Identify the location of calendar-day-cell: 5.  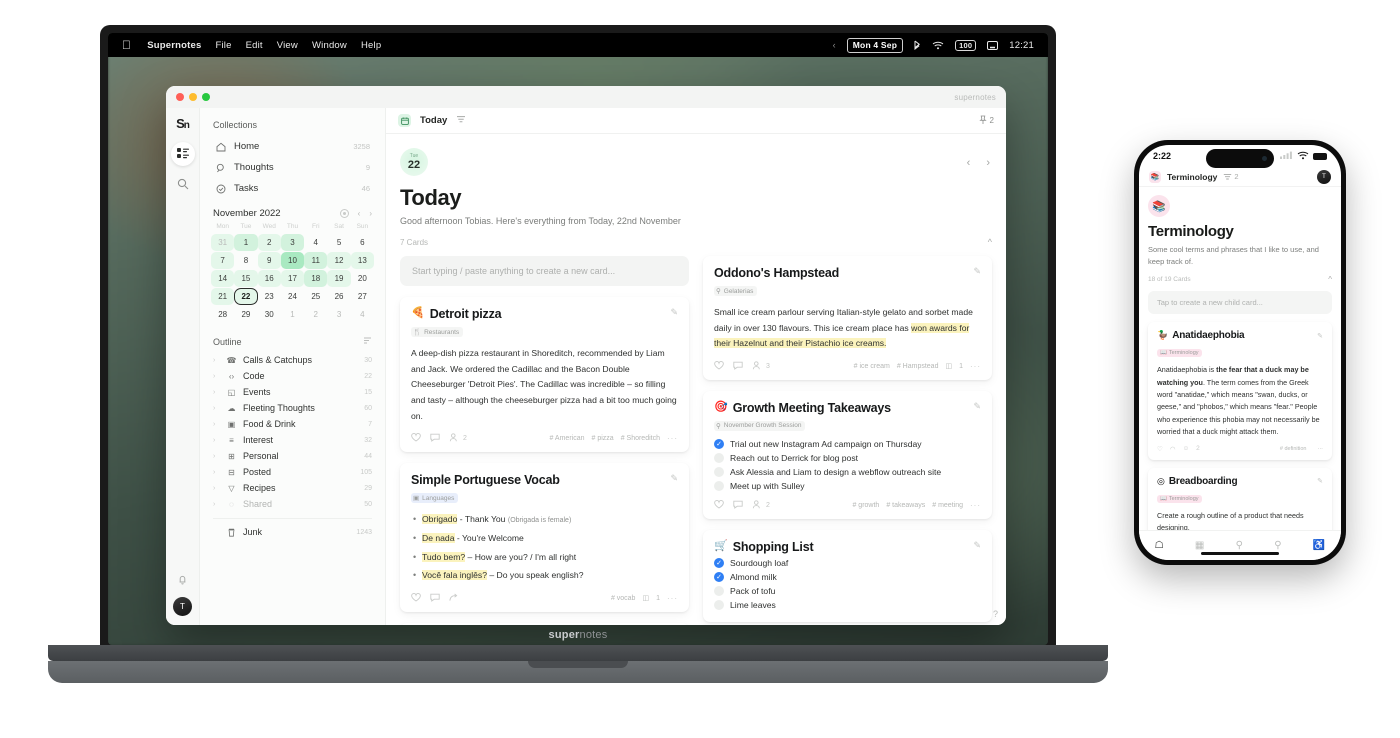
(338, 242).